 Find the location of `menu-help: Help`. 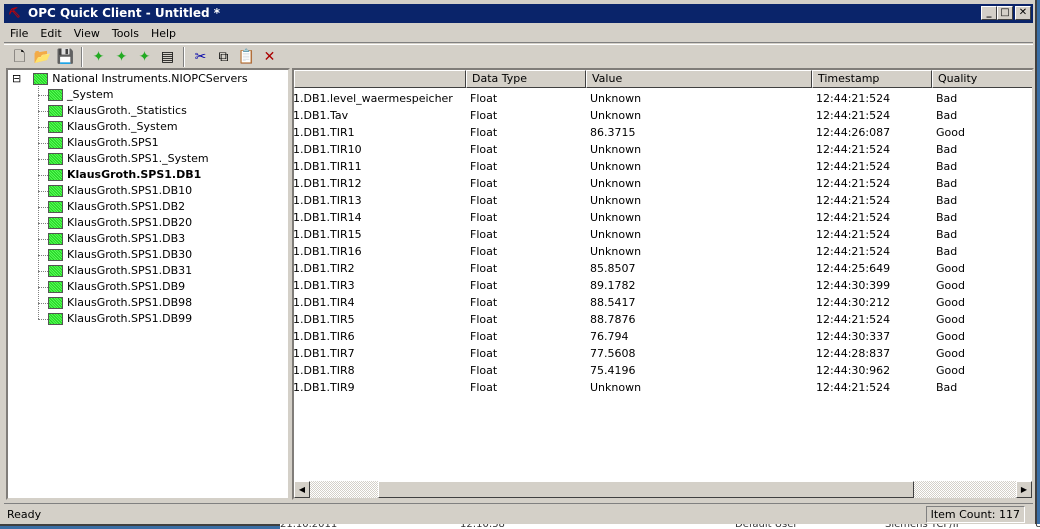

menu-help: Help is located at coordinates (163, 33).